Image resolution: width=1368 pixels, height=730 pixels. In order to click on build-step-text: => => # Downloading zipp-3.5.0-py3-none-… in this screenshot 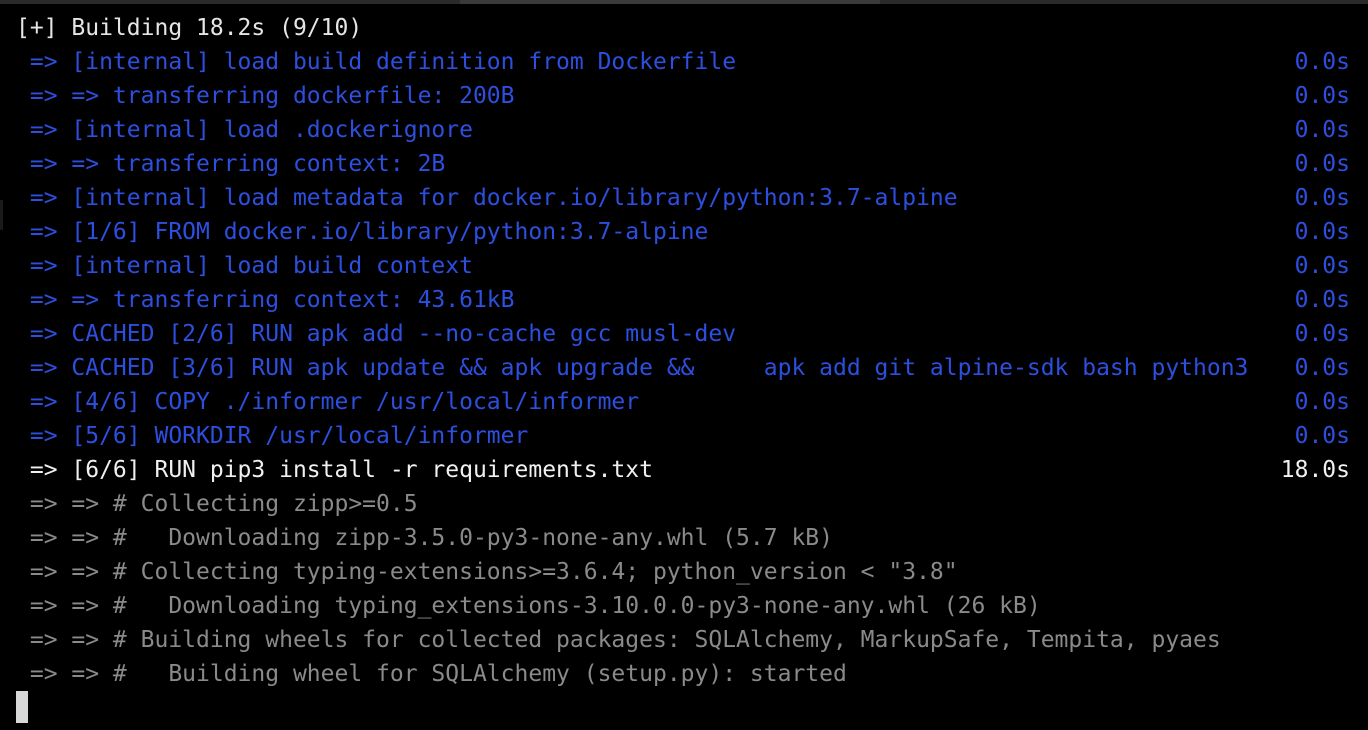, I will do `click(424, 538)`.